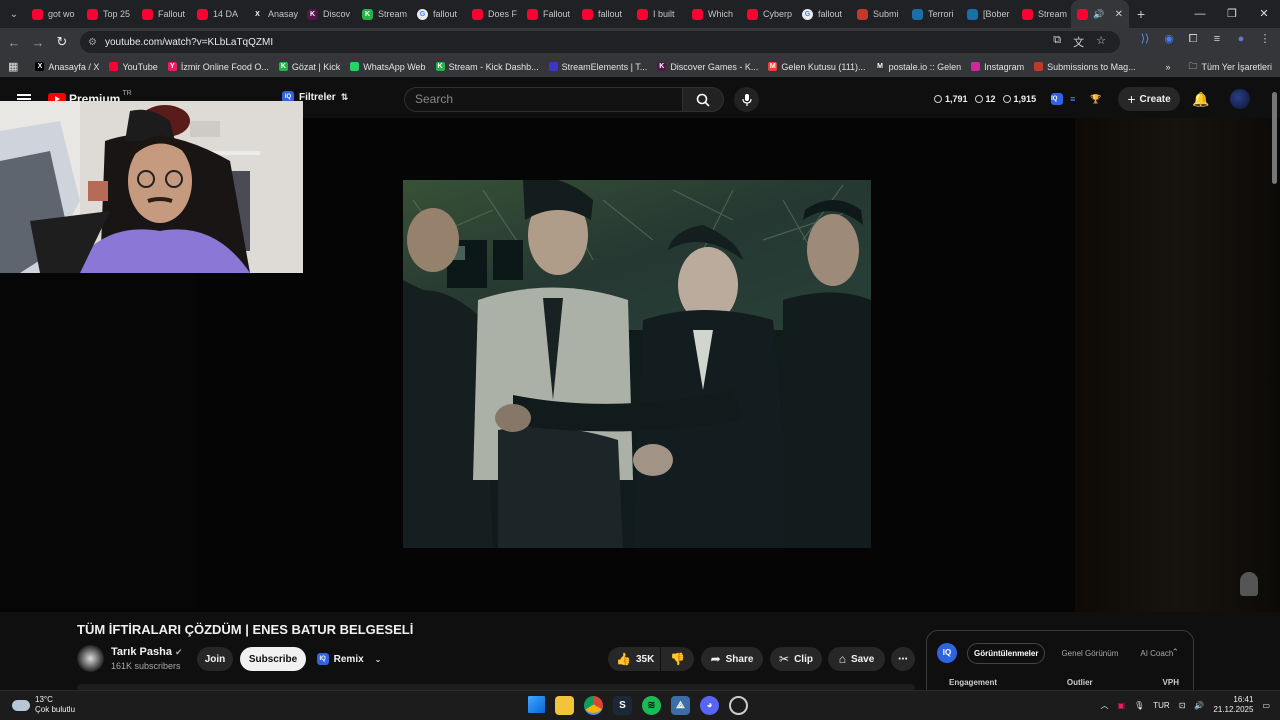  What do you see at coordinates (919, 67) in the screenshot?
I see `bookmark-item: Mpostale.io :: Gelen` at bounding box center [919, 67].